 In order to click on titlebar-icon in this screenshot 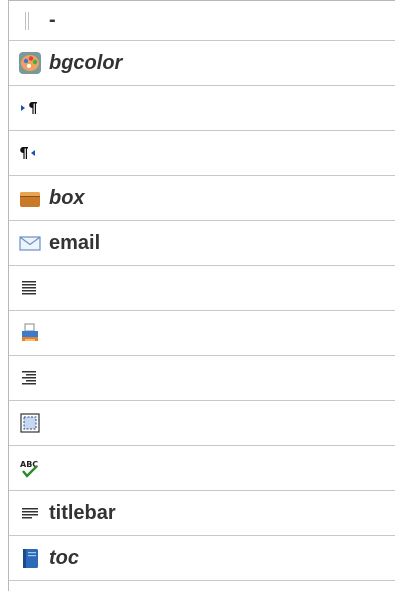, I will do `click(30, 513)`.